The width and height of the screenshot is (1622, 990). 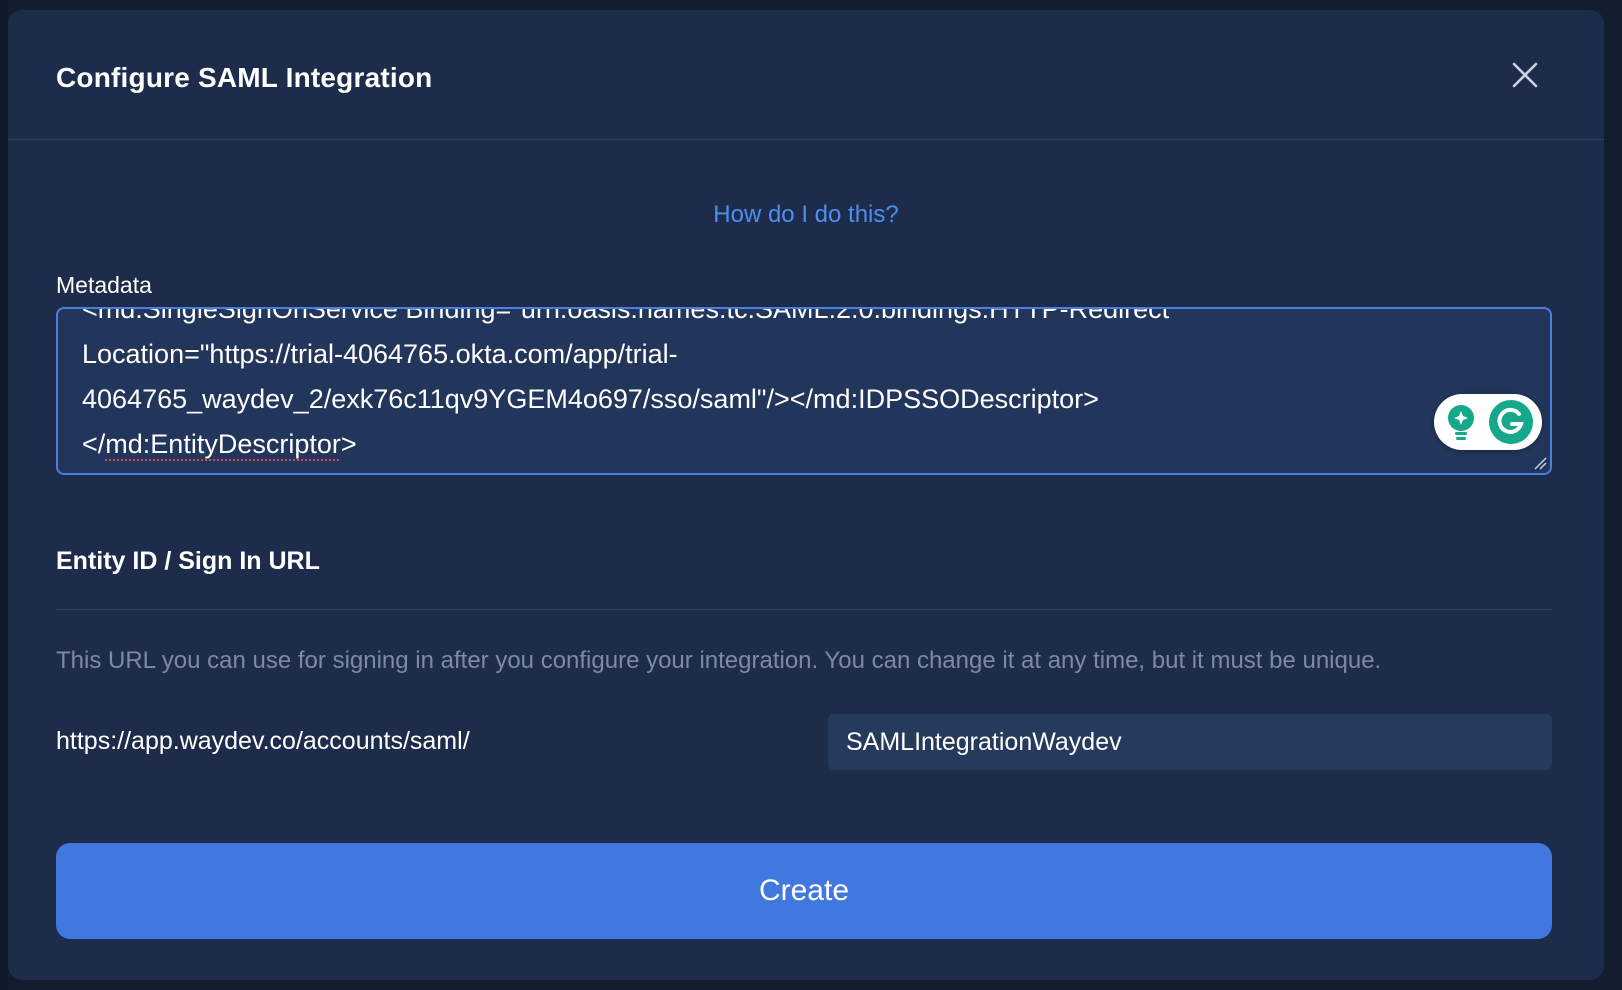 I want to click on create-button: Create, so click(x=804, y=891).